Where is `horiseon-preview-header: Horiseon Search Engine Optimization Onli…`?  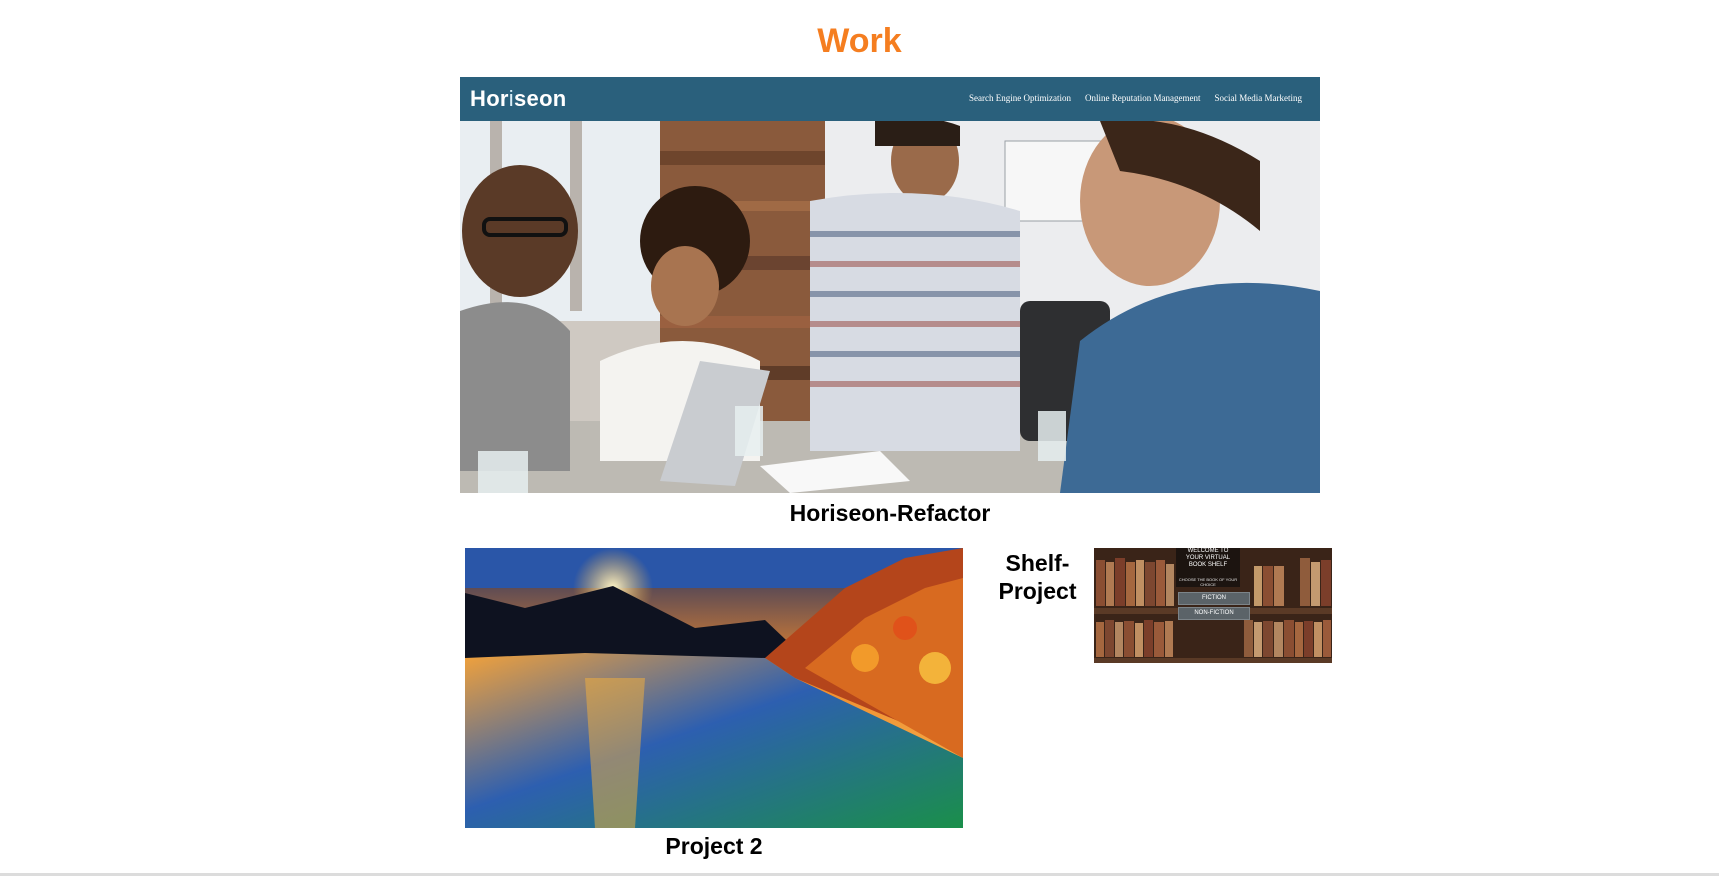
horiseon-preview-header: Horiseon Search Engine Optimization Onli… is located at coordinates (890, 99).